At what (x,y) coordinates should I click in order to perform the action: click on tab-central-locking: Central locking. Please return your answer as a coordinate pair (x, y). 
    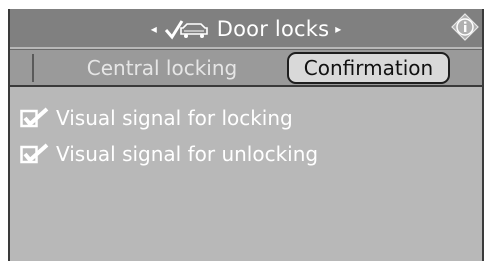
    Looking at the image, I should click on (162, 68).